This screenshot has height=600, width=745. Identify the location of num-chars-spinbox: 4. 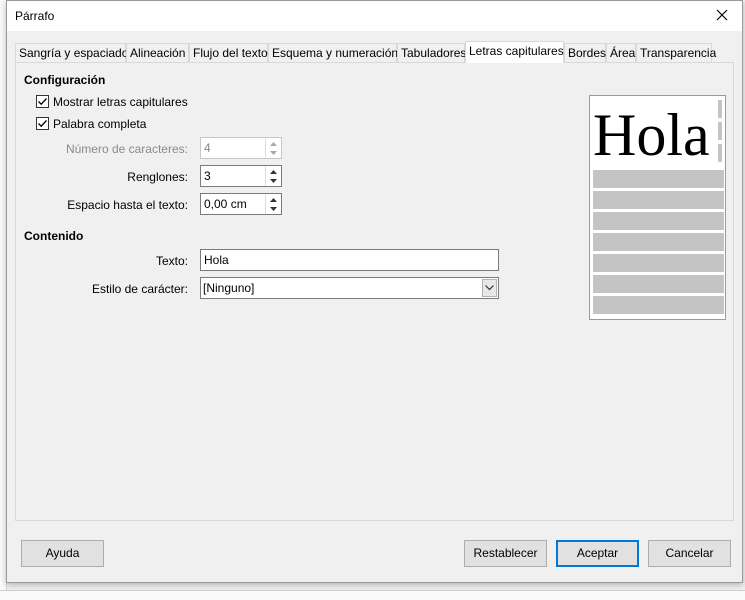
(241, 148).